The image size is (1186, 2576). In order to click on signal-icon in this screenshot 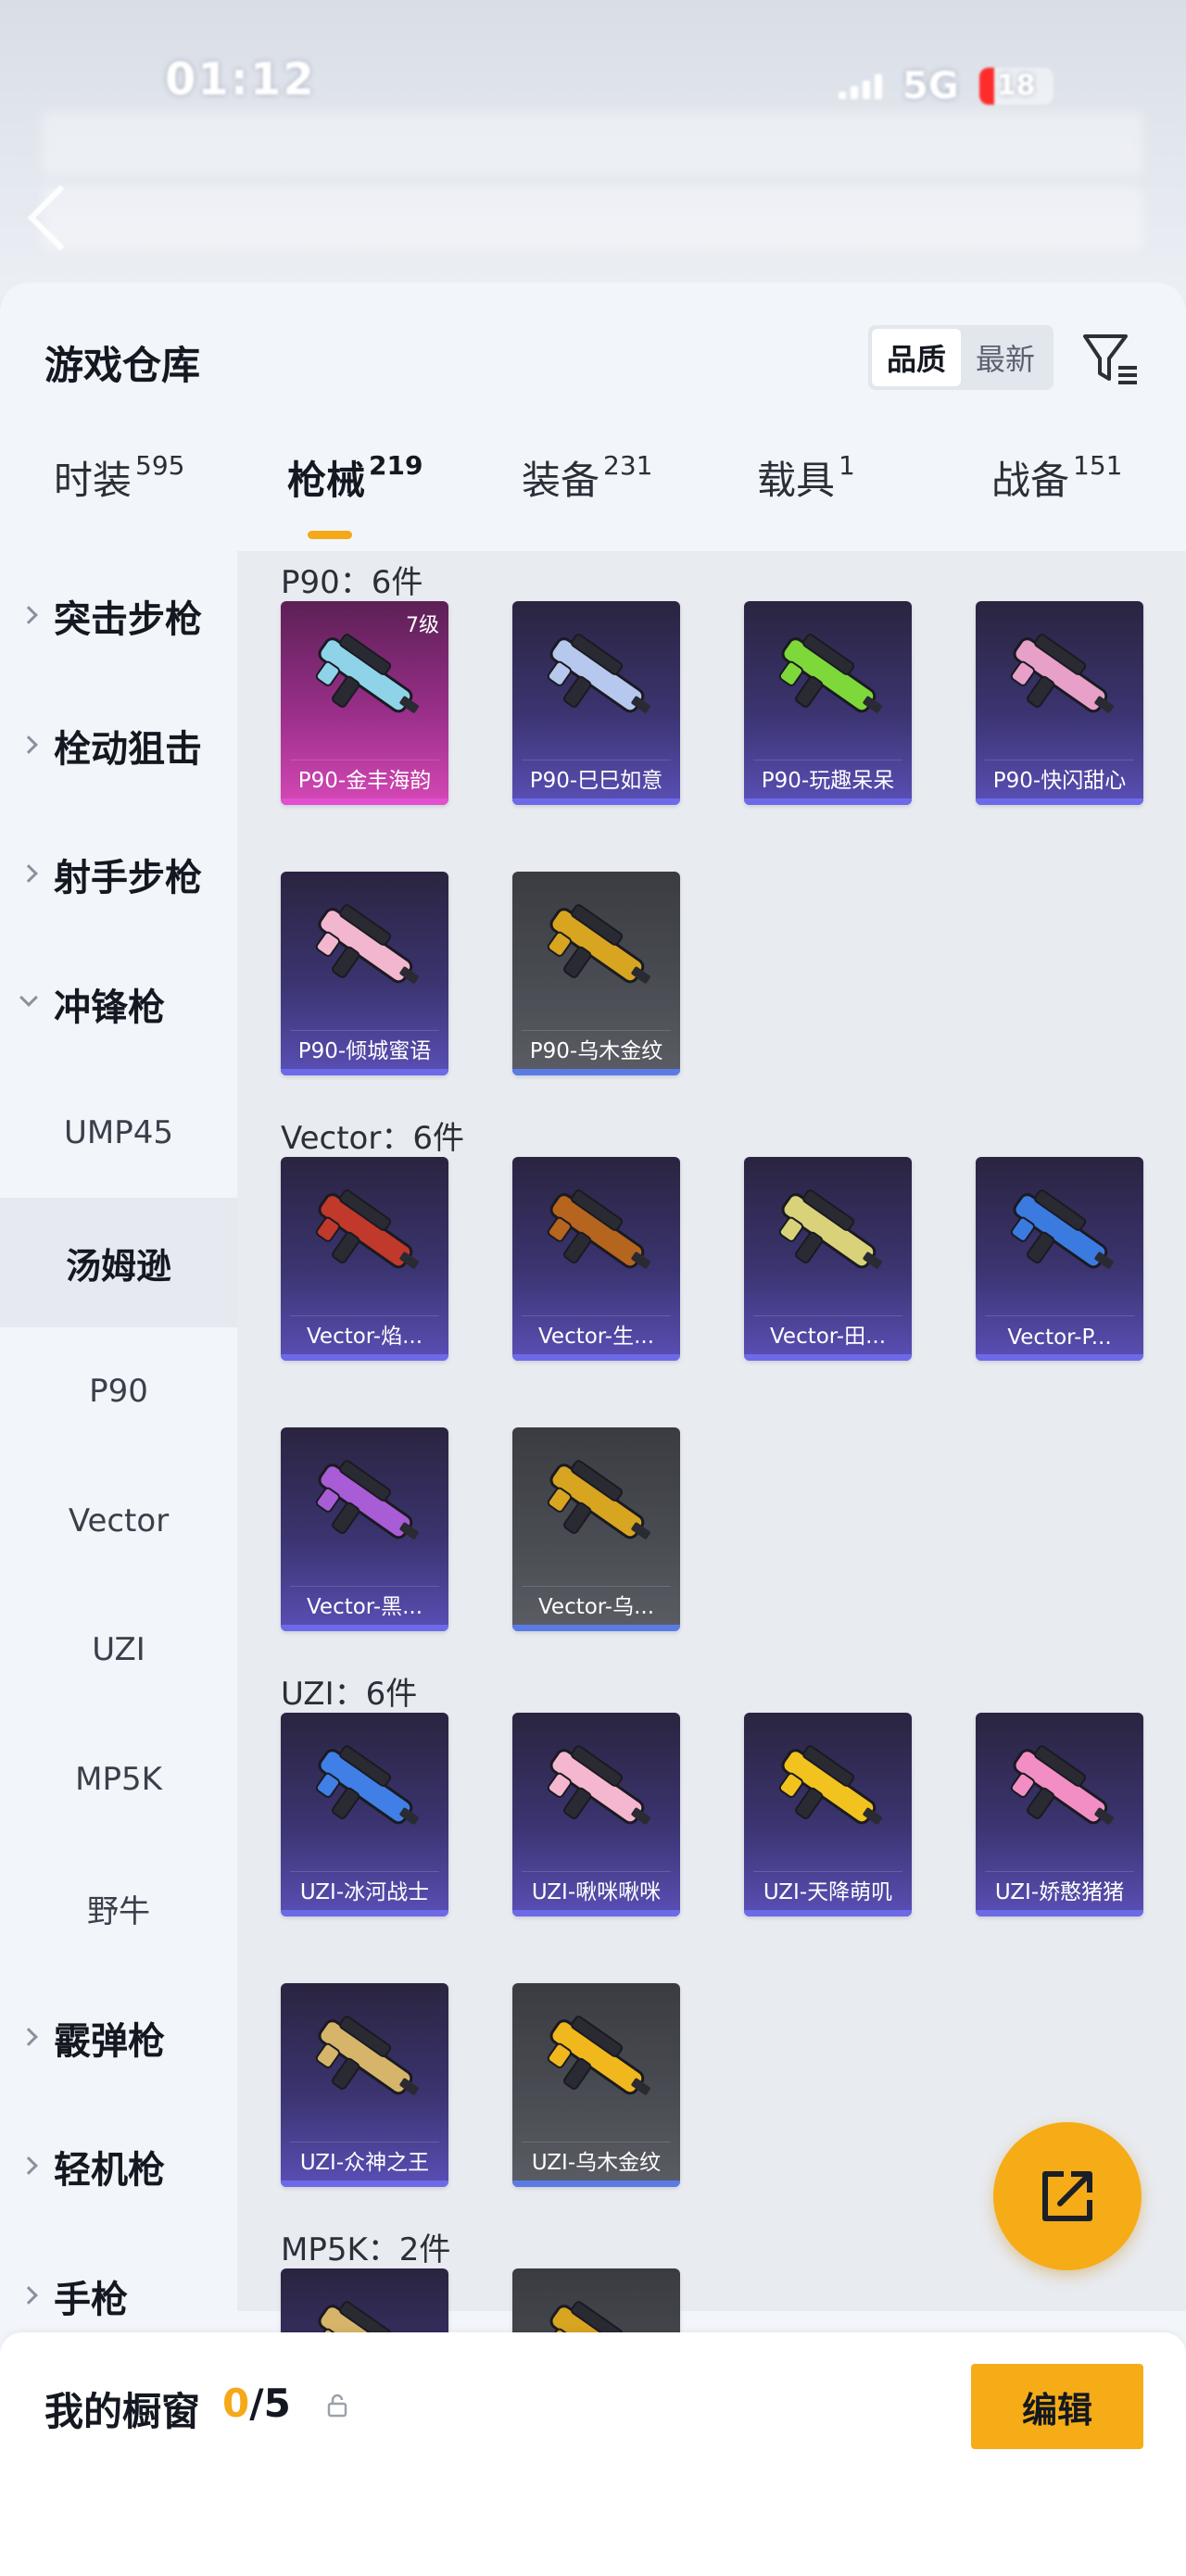, I will do `click(860, 86)`.